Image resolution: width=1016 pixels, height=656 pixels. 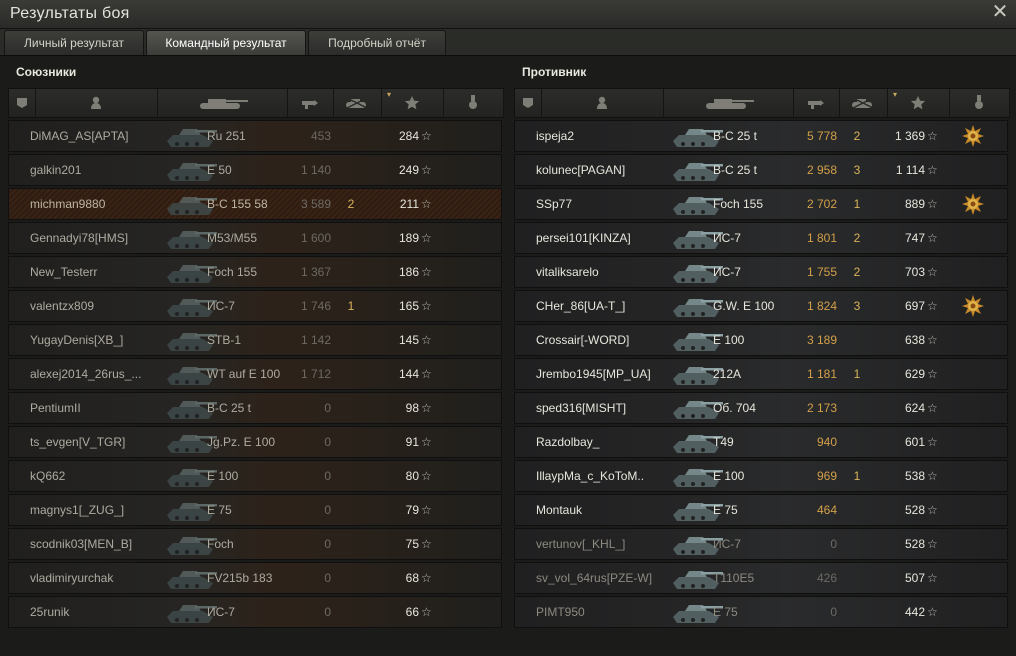 What do you see at coordinates (761, 374) in the screenshot?
I see `enemy-row: Jrembo1945[MP_UA] 212A 1 181 1 629 ☆` at bounding box center [761, 374].